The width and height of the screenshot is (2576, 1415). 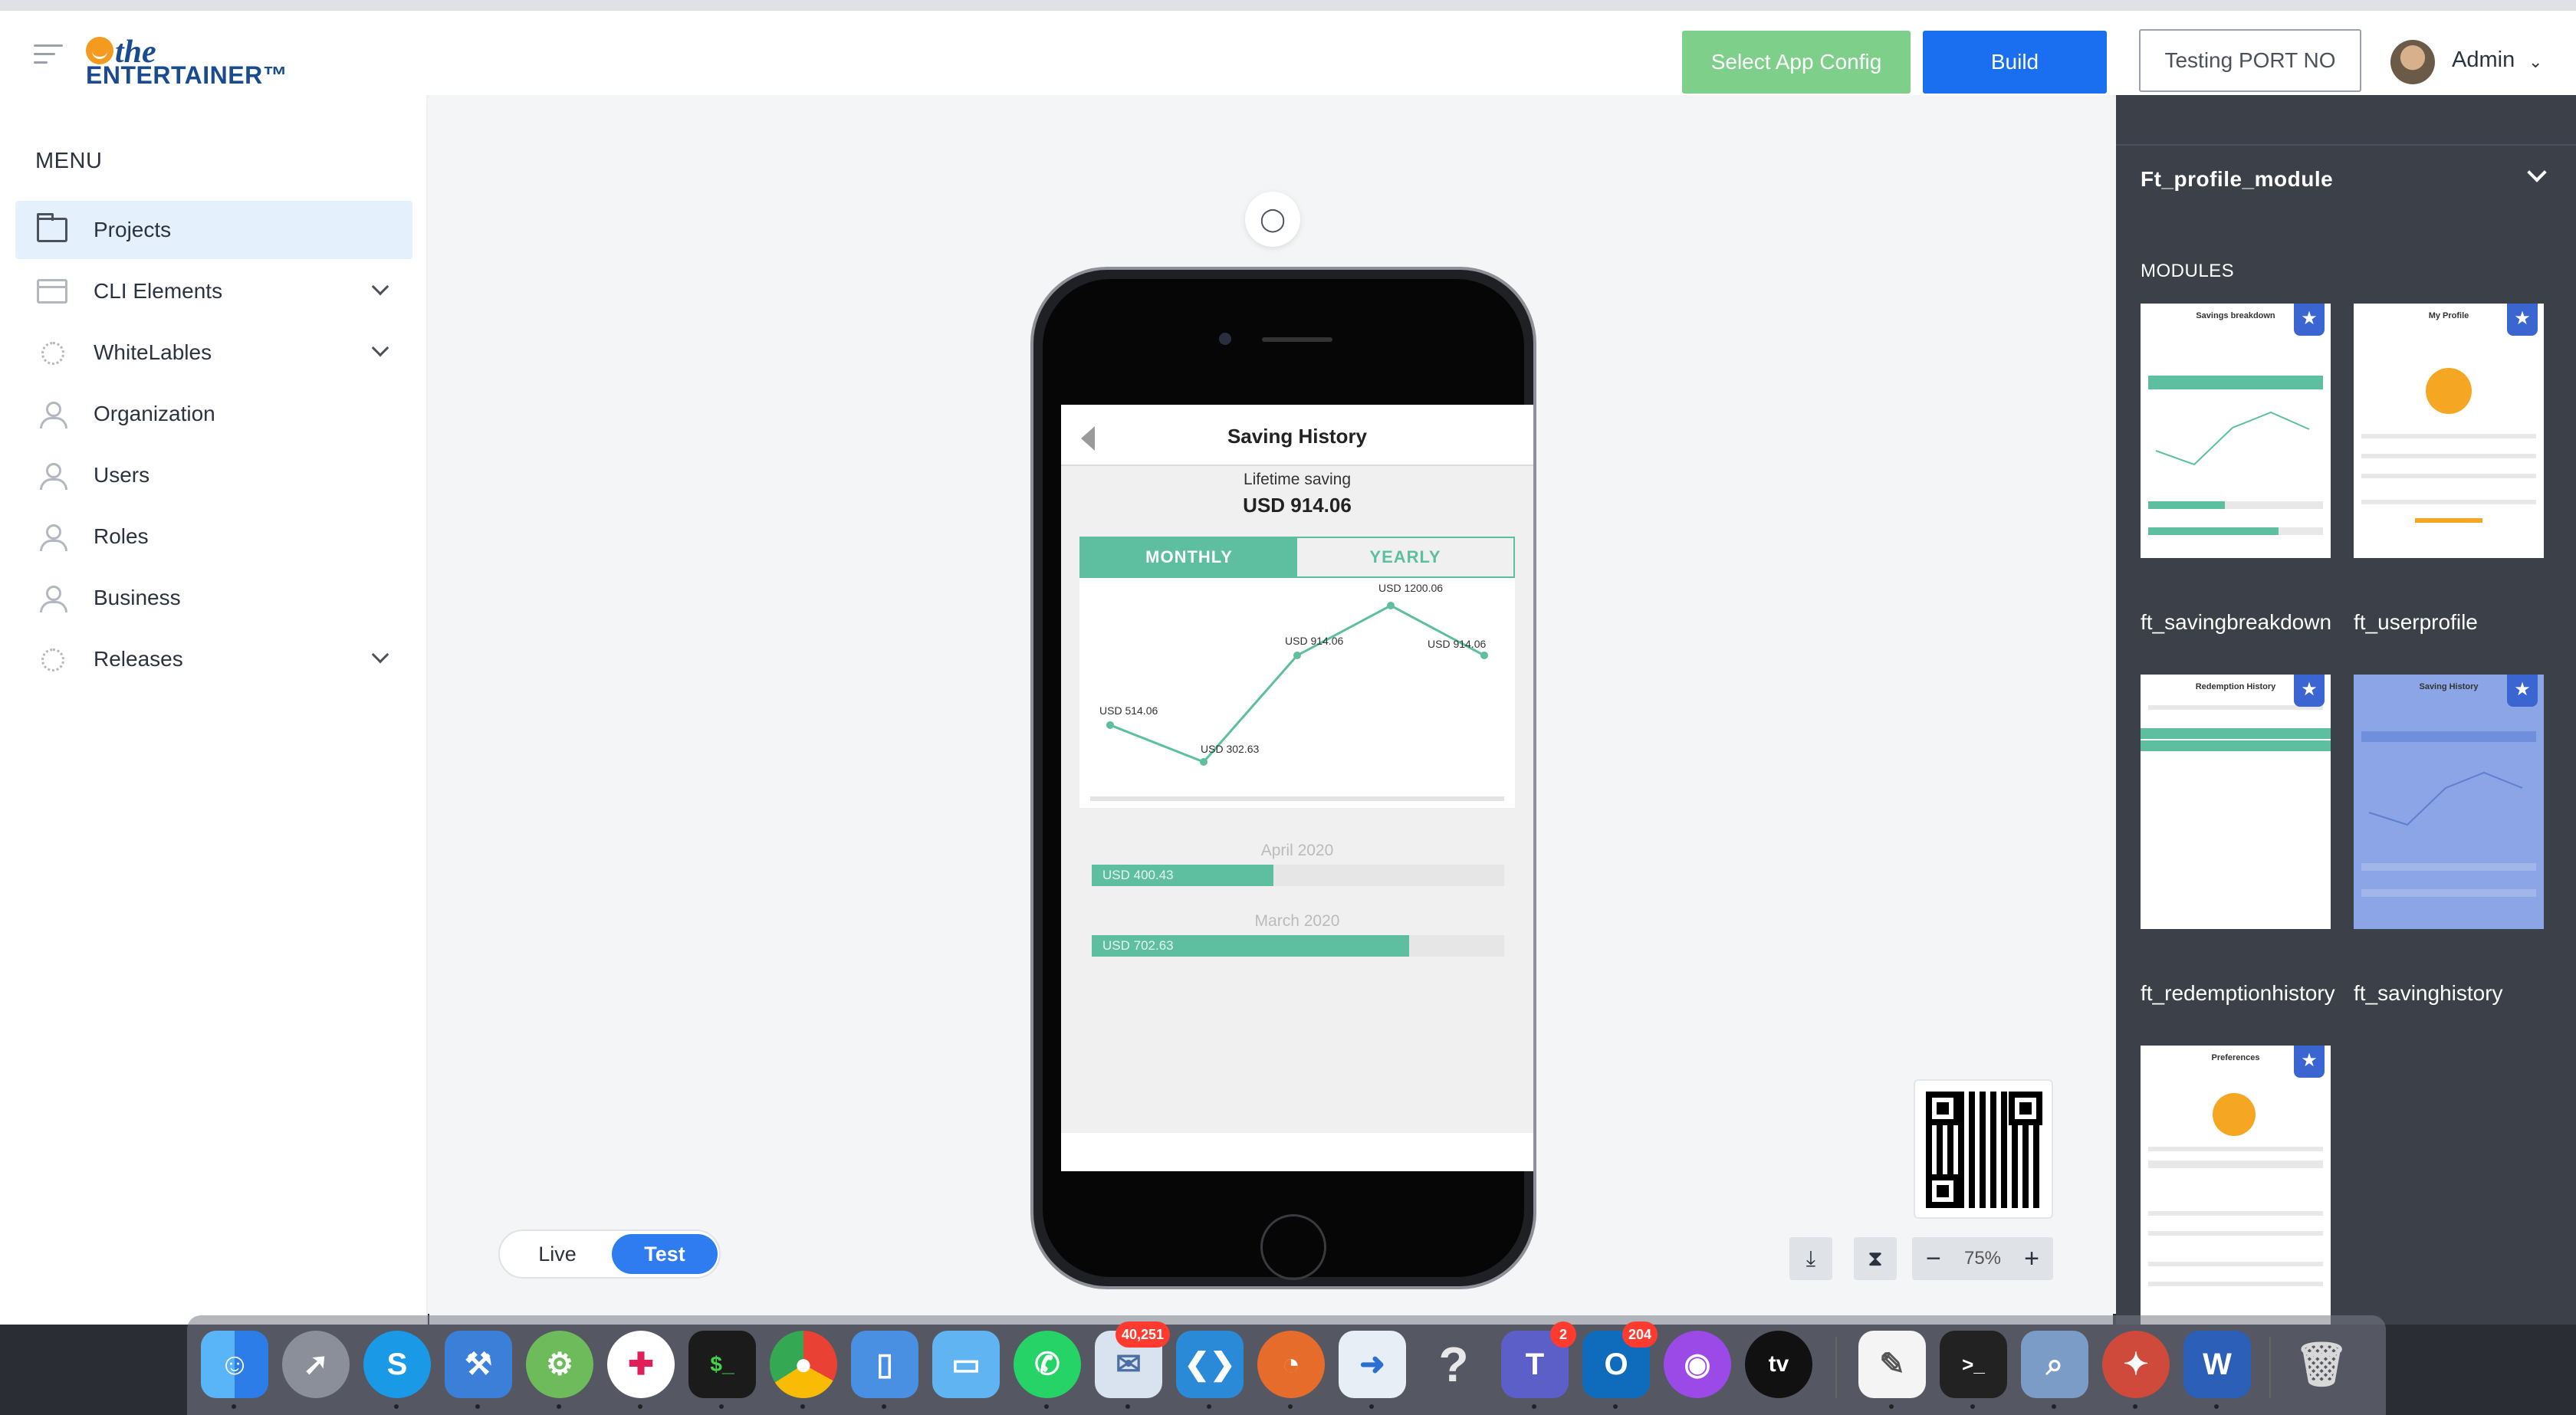 I want to click on select-app-config-button: Select App Config, so click(x=1797, y=62).